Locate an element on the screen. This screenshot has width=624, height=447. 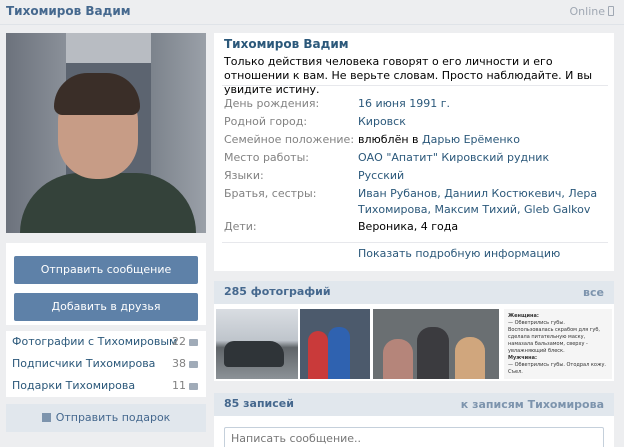
side-link-gifts: Подарки Тихомирова 11 is located at coordinates (106, 386).